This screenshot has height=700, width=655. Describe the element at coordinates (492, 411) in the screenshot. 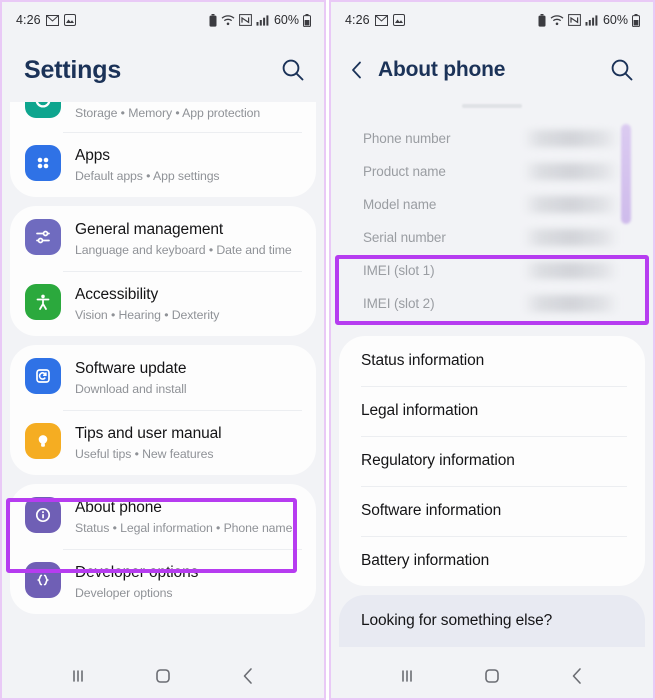

I see `list-row-legal-information: Legal information` at that location.